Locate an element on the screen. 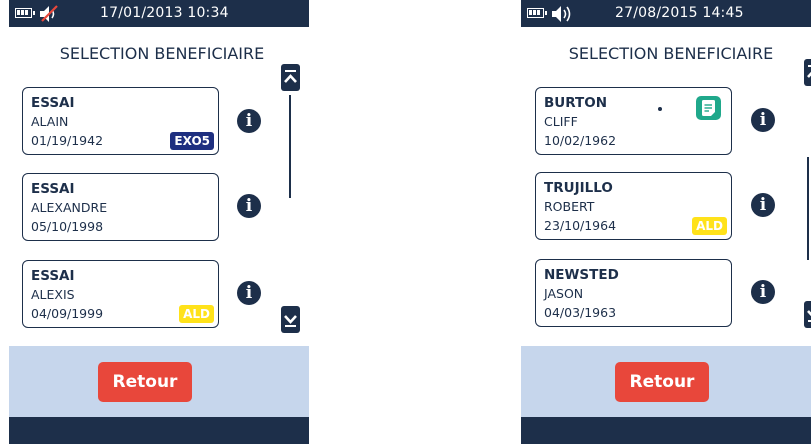 The height and width of the screenshot is (444, 811). status-datetime: 17/01/2013 10:34 is located at coordinates (164, 13).